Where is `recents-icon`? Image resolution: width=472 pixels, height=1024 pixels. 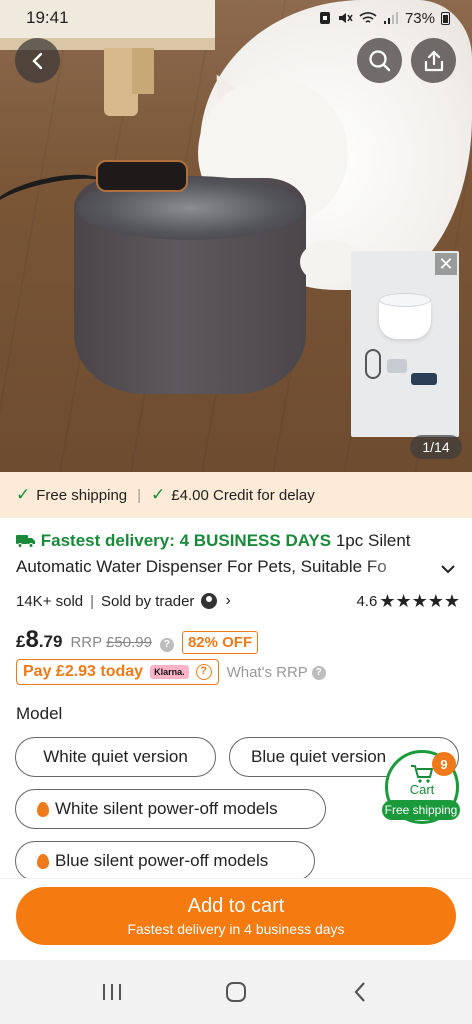
recents-icon is located at coordinates (112, 992).